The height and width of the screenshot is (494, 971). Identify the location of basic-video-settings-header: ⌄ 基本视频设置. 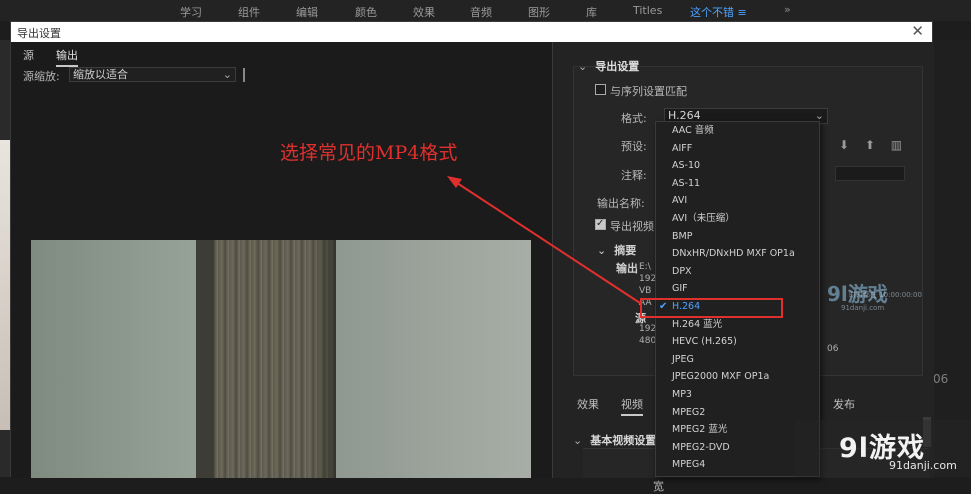
(614, 440).